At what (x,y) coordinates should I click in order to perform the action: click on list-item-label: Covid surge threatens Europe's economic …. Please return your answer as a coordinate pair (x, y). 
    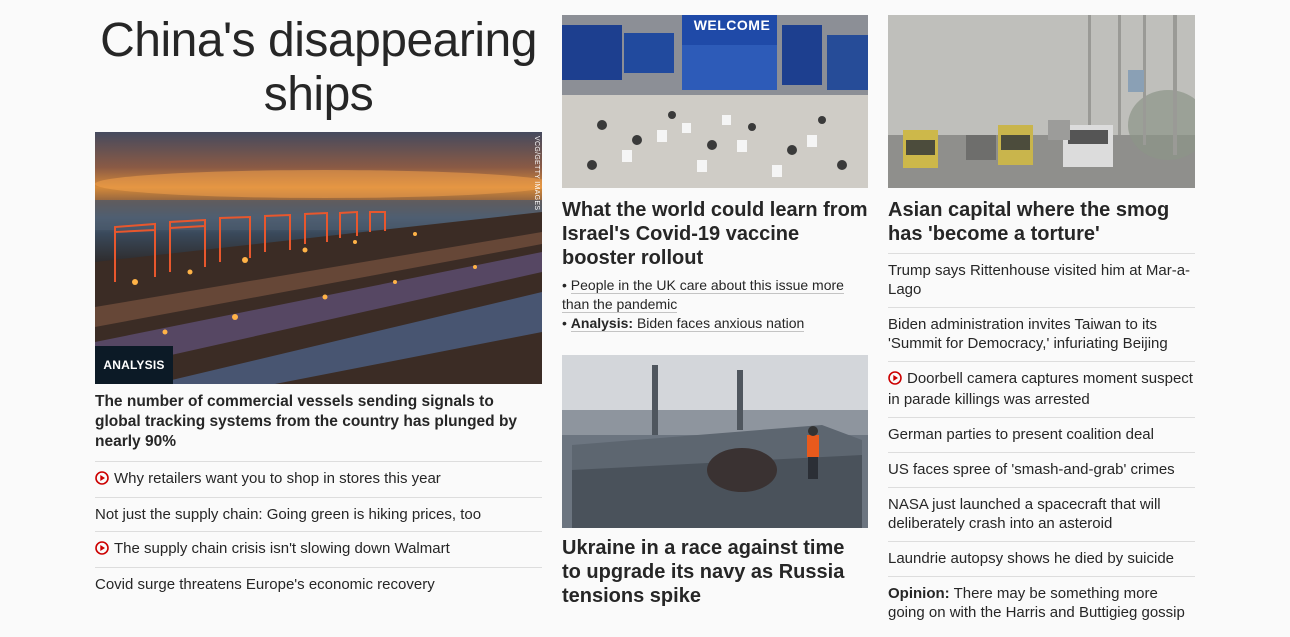
    Looking at the image, I should click on (265, 584).